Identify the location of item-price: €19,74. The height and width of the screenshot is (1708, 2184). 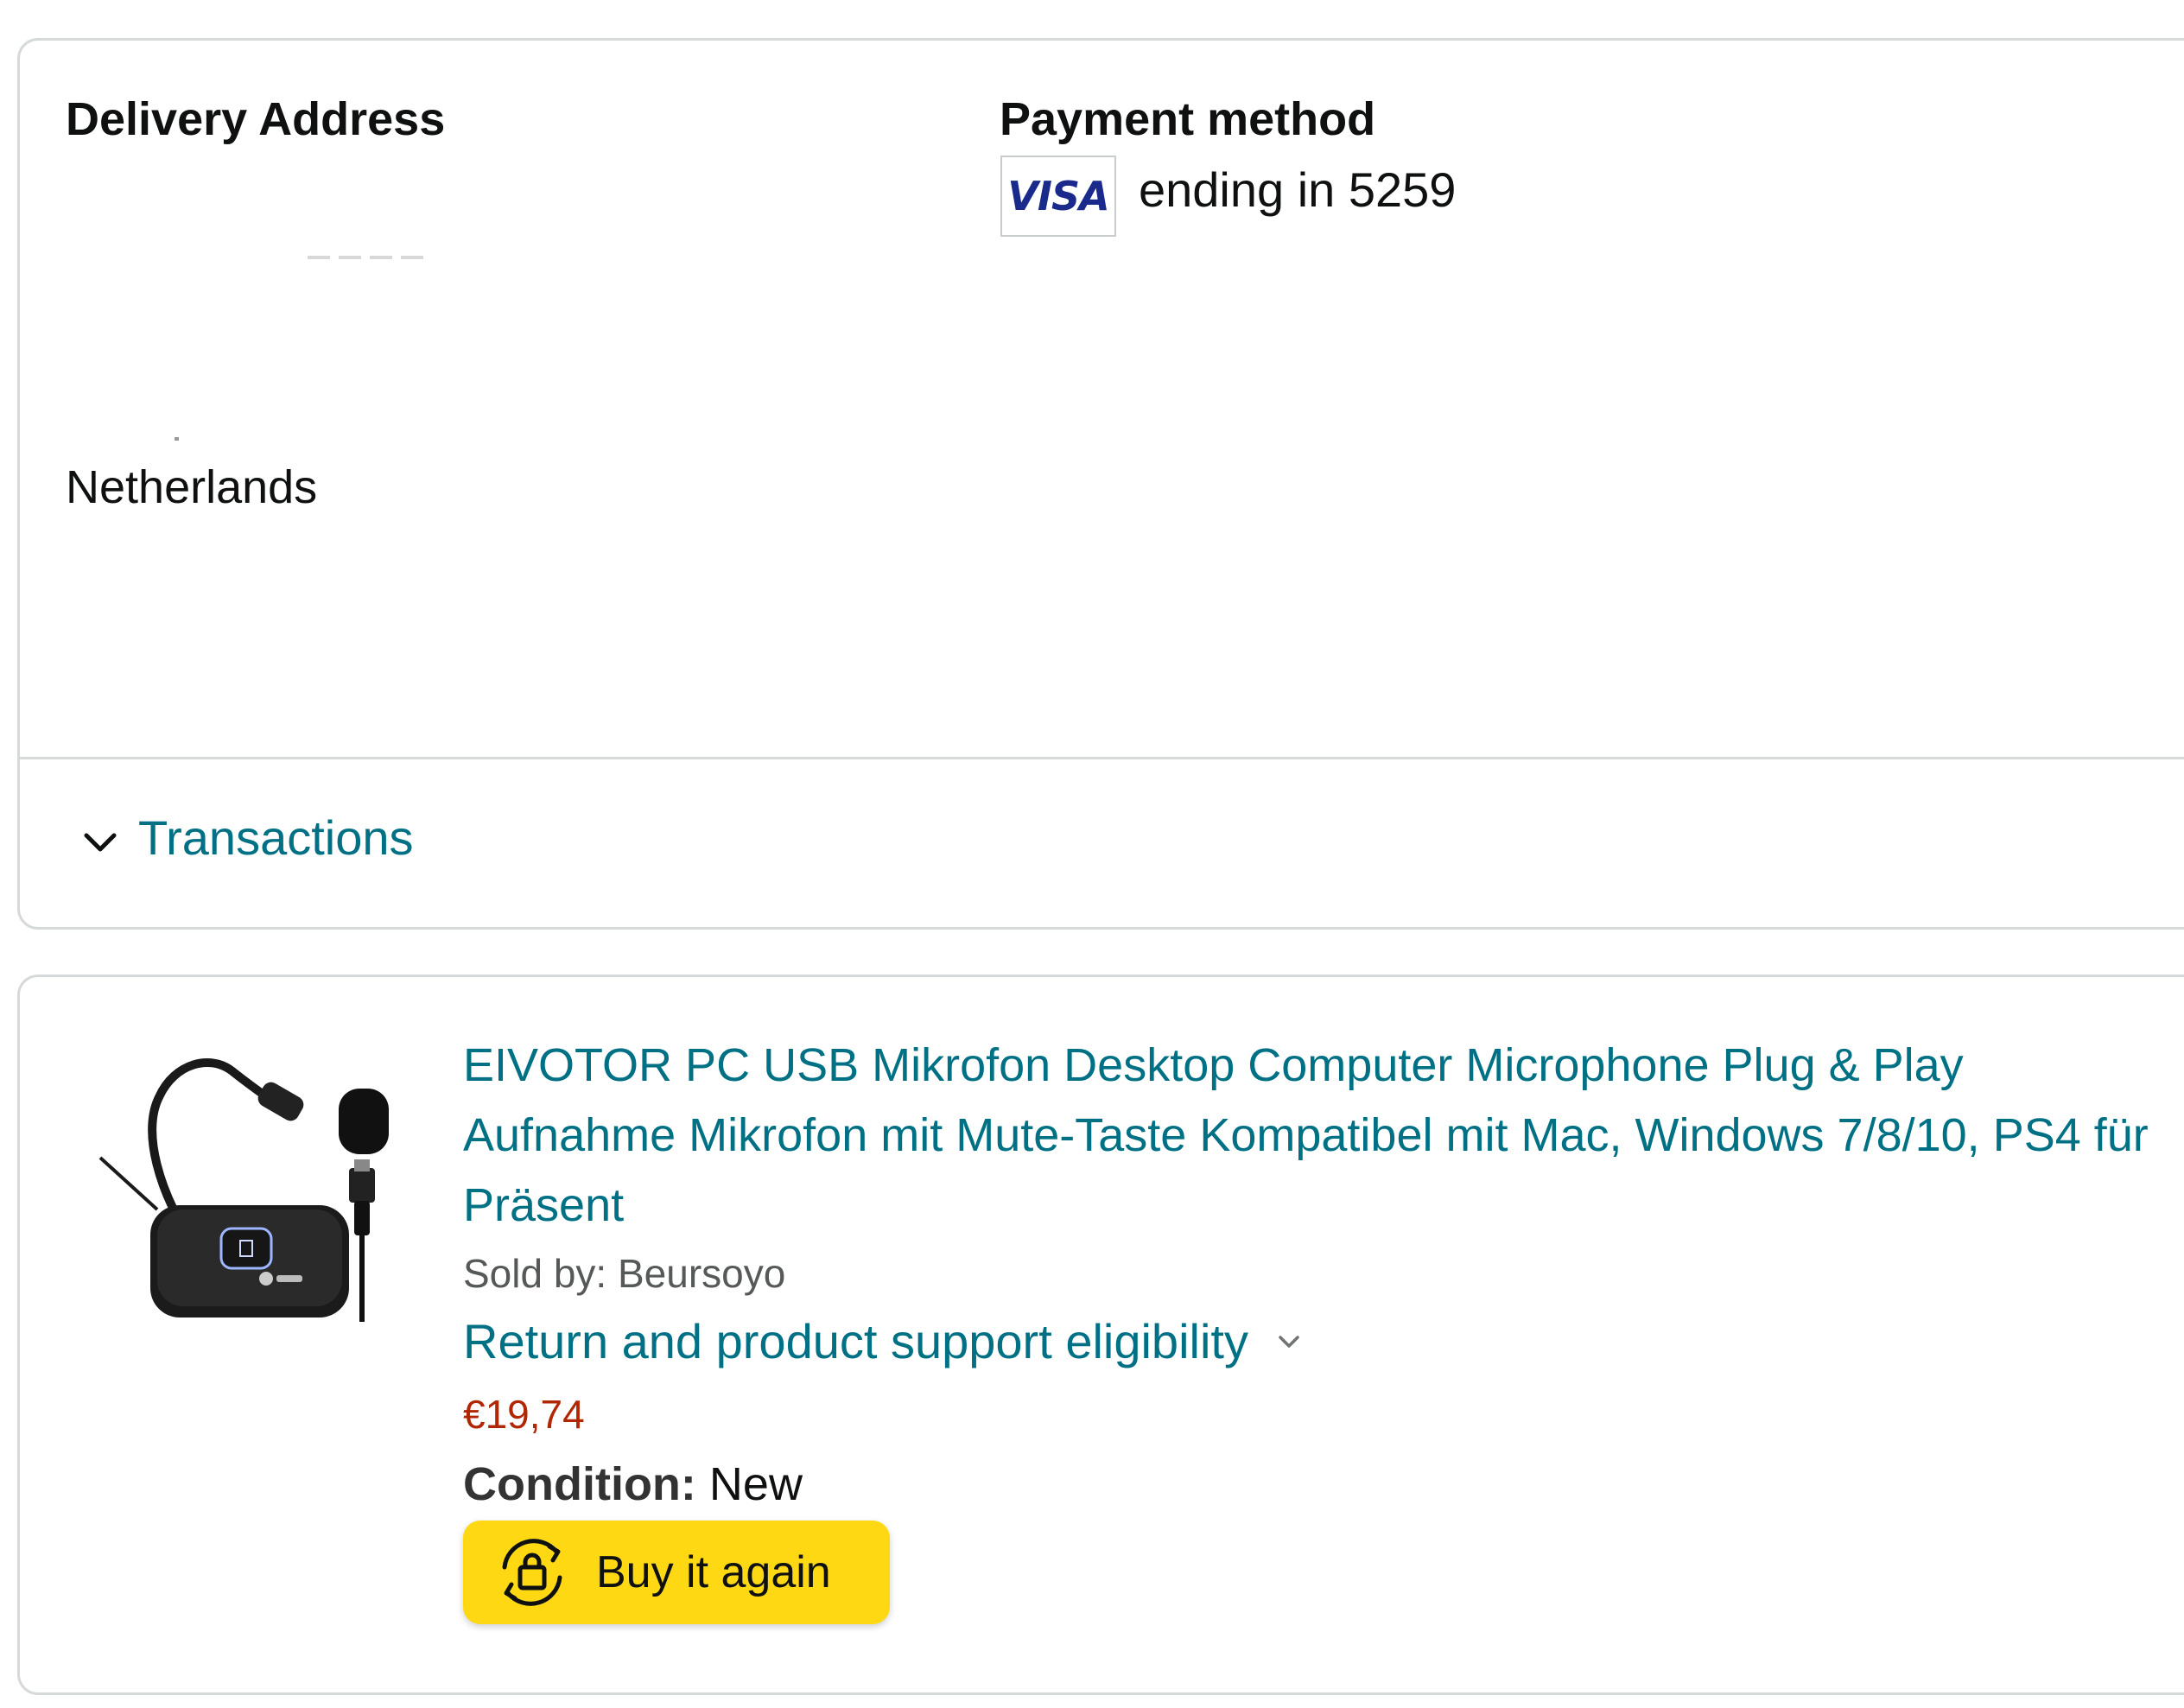
(524, 1414).